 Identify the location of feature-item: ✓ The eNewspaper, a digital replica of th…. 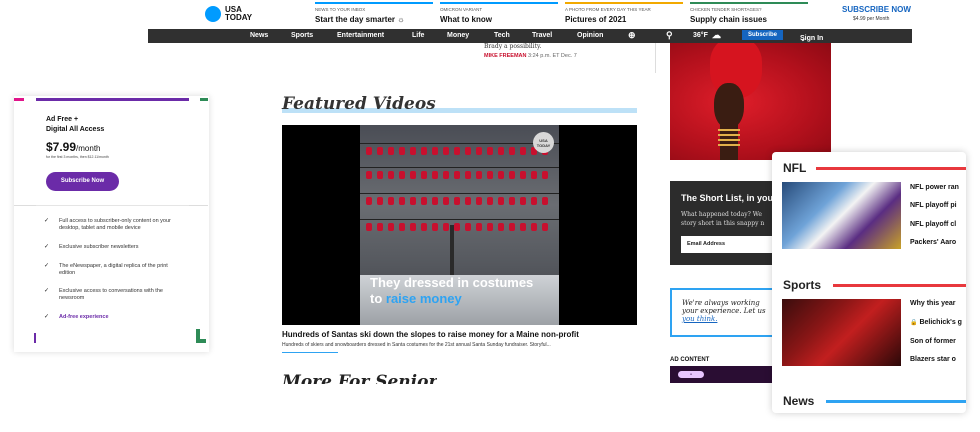
(106, 269).